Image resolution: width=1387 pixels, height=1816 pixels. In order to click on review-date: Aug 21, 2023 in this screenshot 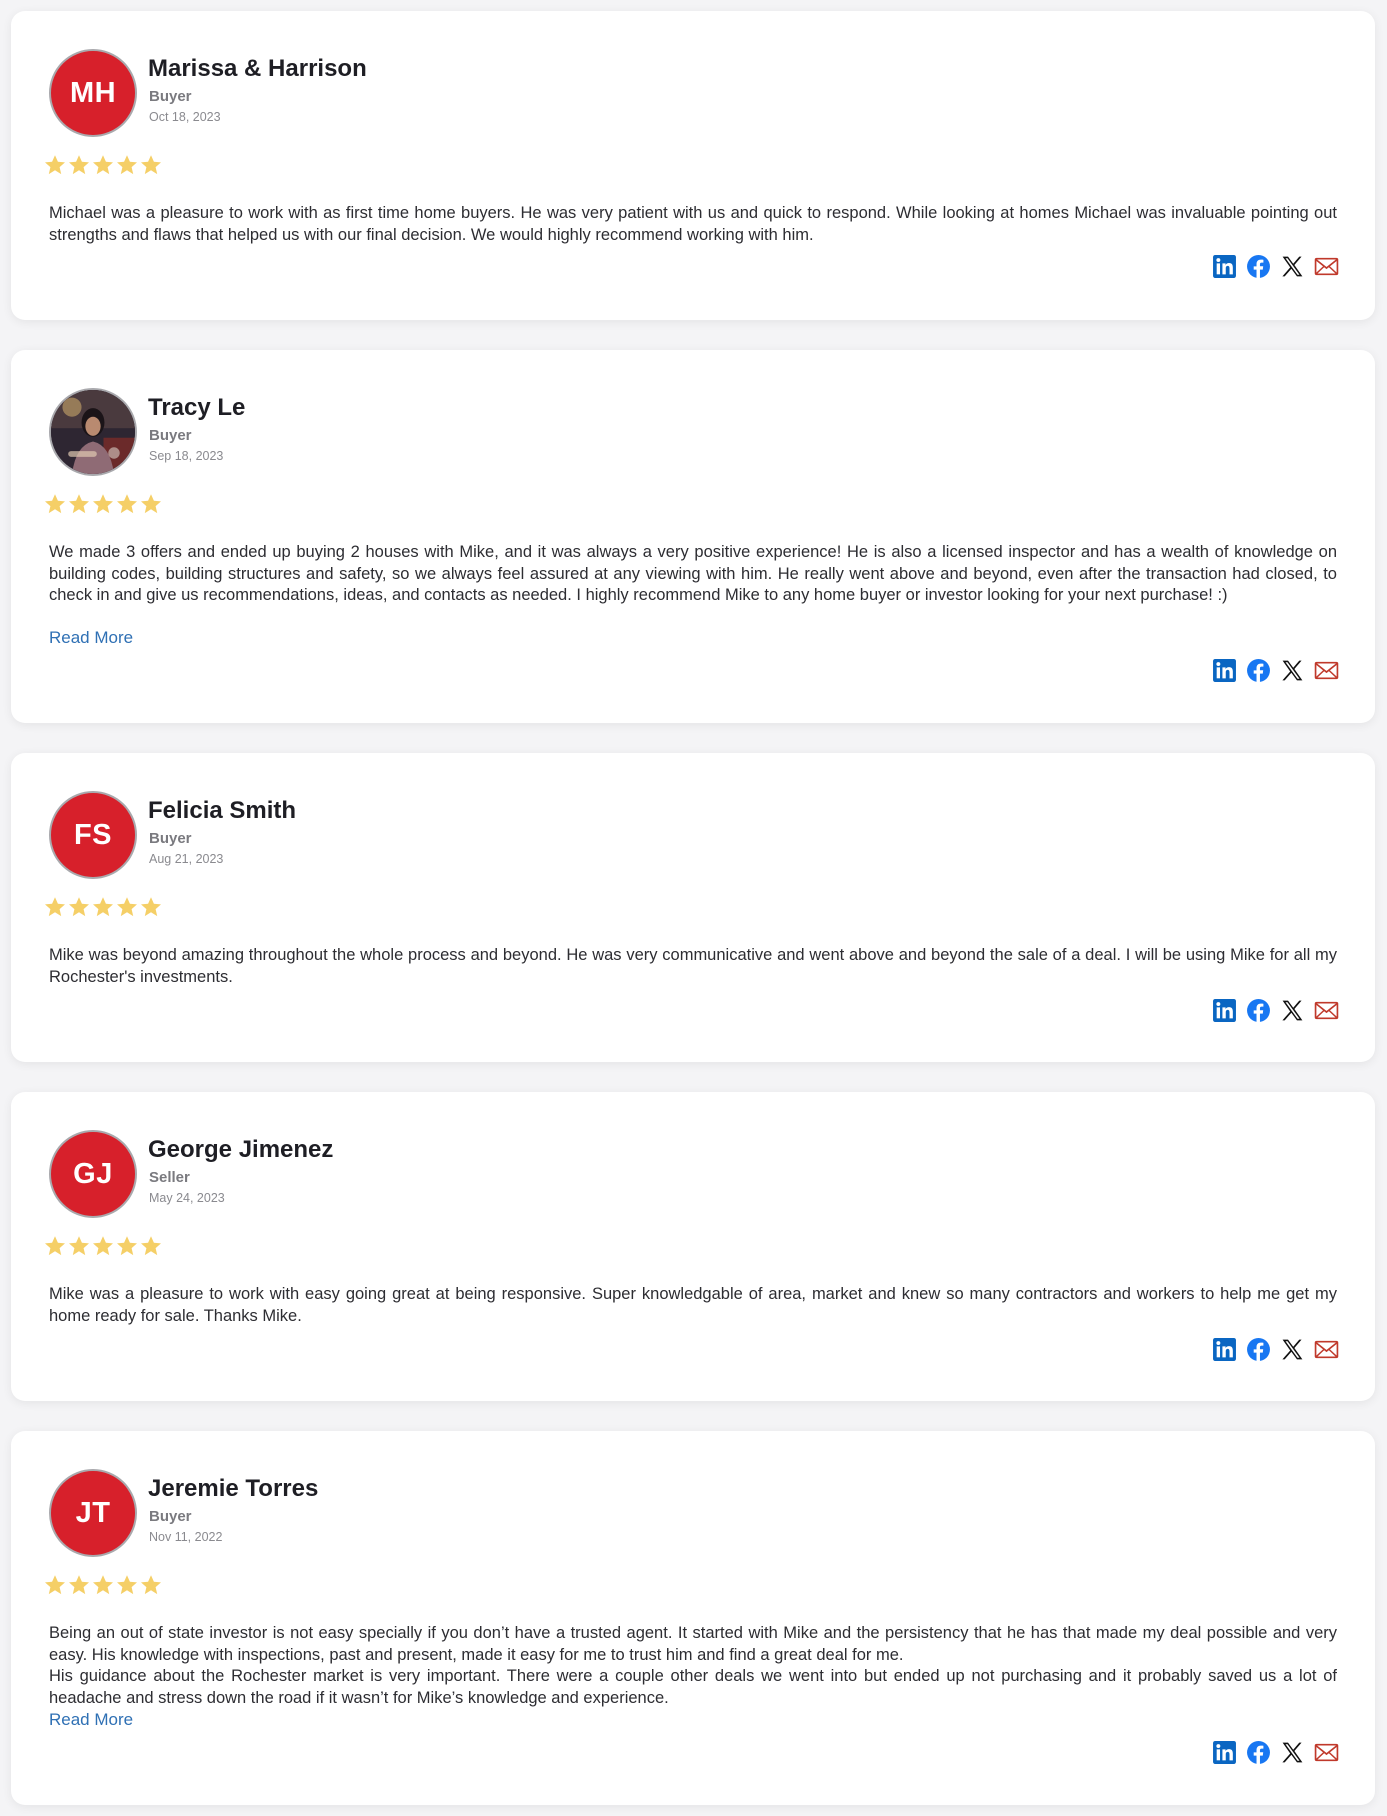, I will do `click(186, 859)`.